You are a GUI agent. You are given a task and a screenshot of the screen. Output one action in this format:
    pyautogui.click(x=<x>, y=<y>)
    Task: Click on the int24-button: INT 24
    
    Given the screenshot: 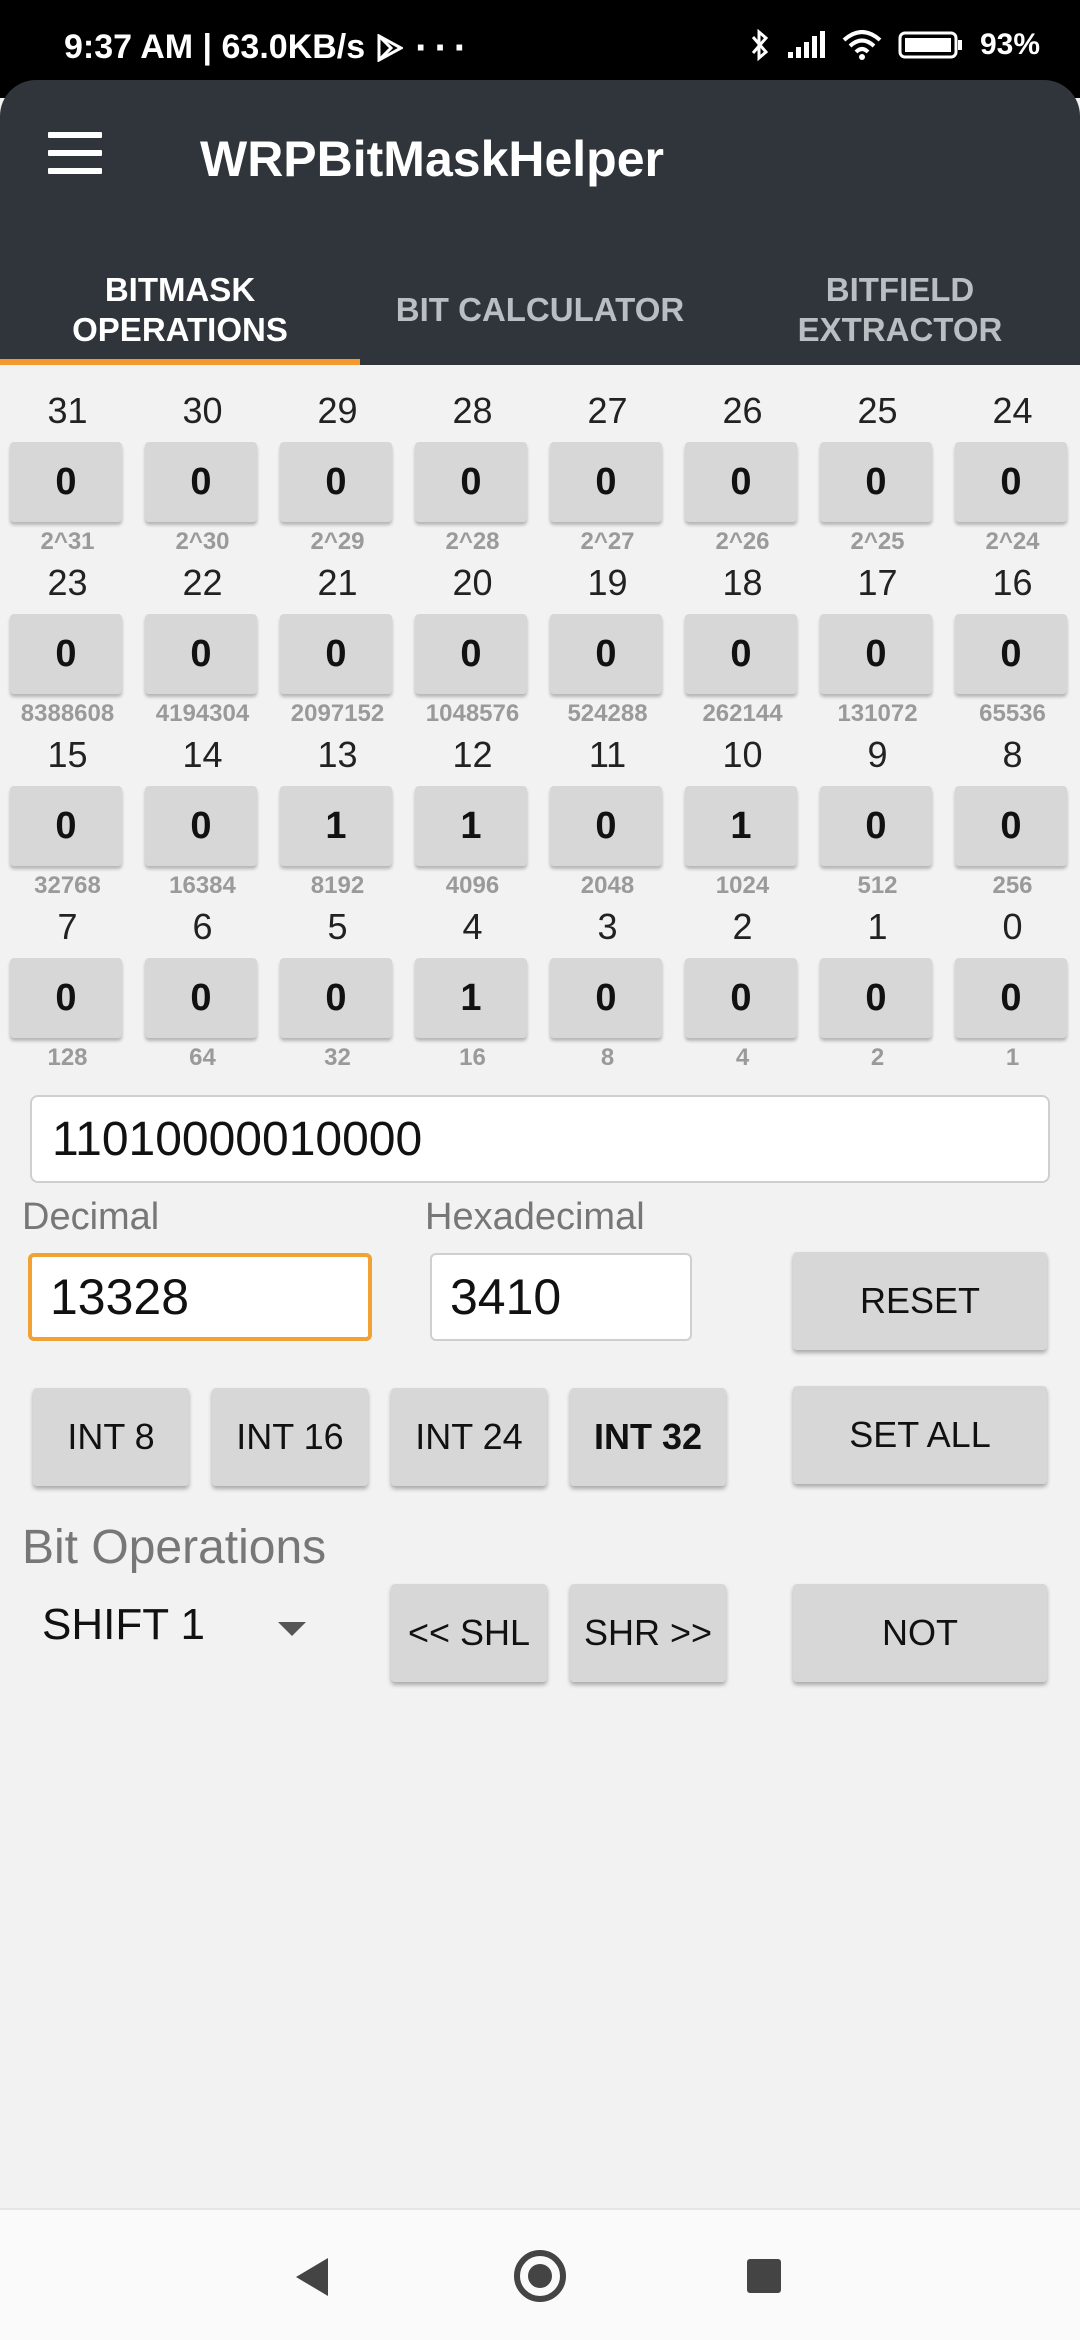 What is the action you would take?
    pyautogui.click(x=469, y=1437)
    